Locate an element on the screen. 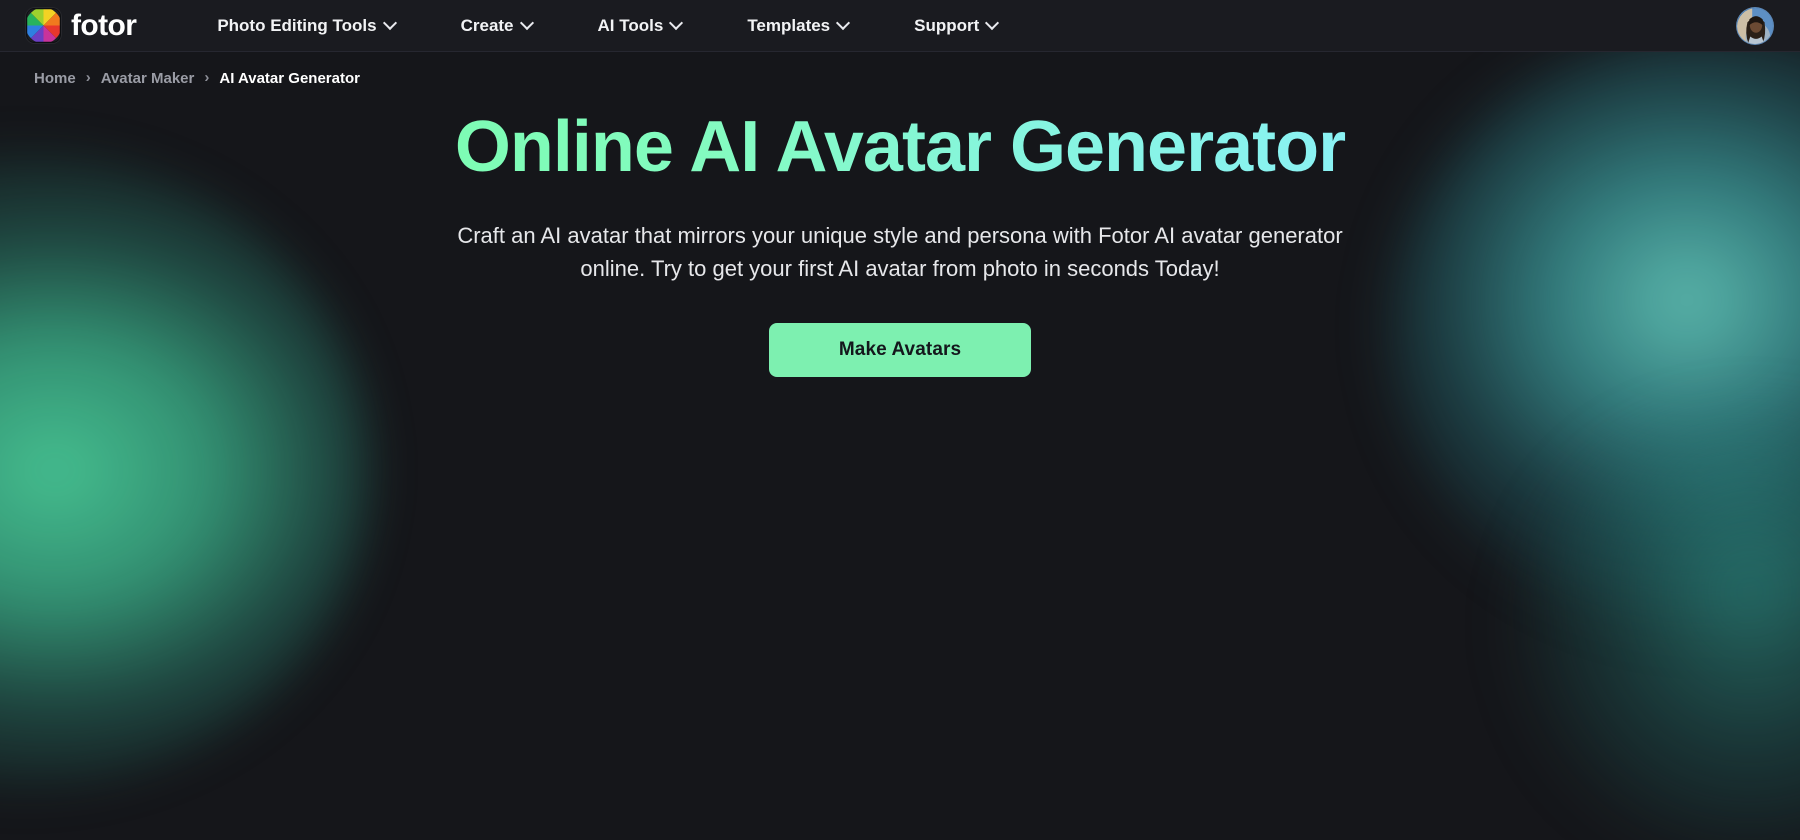 The height and width of the screenshot is (840, 1800). nav-item-ai-tools: AI Tools is located at coordinates (640, 25).